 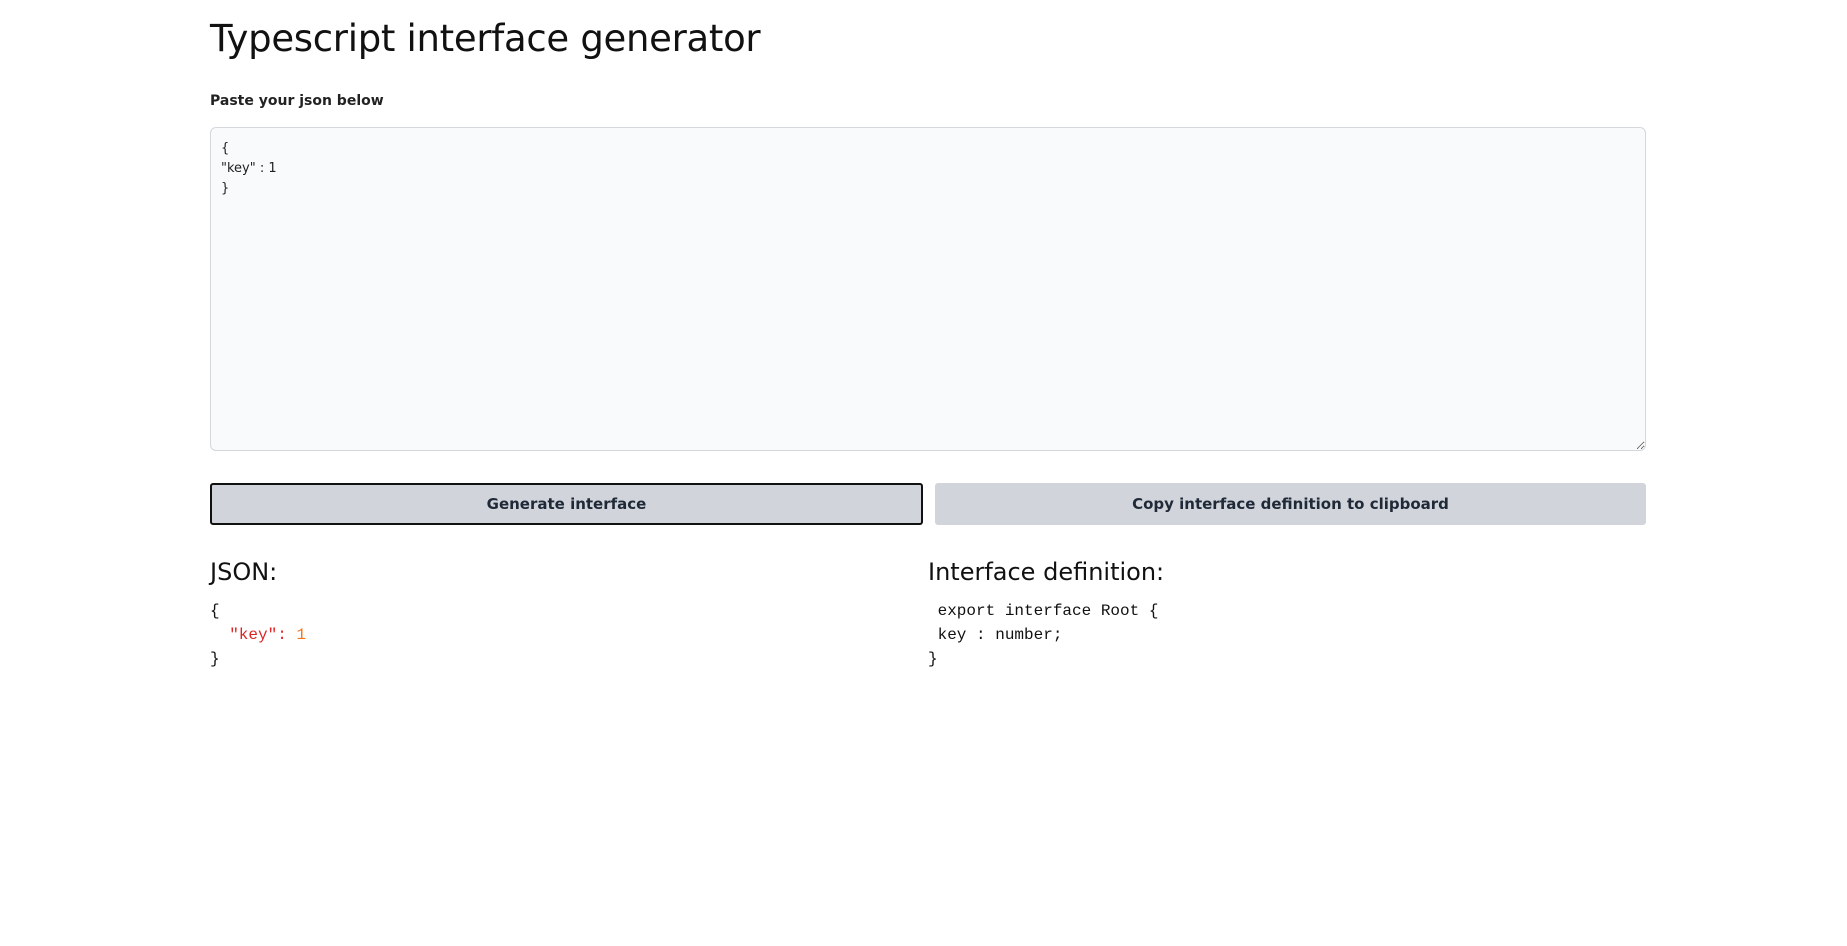 I want to click on json-key: "key":, so click(x=258, y=635).